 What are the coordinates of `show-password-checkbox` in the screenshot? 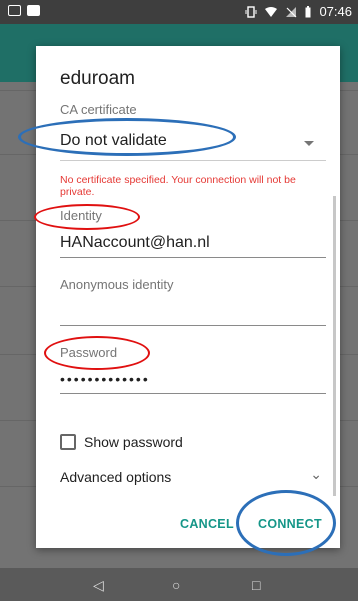 It's located at (68, 442).